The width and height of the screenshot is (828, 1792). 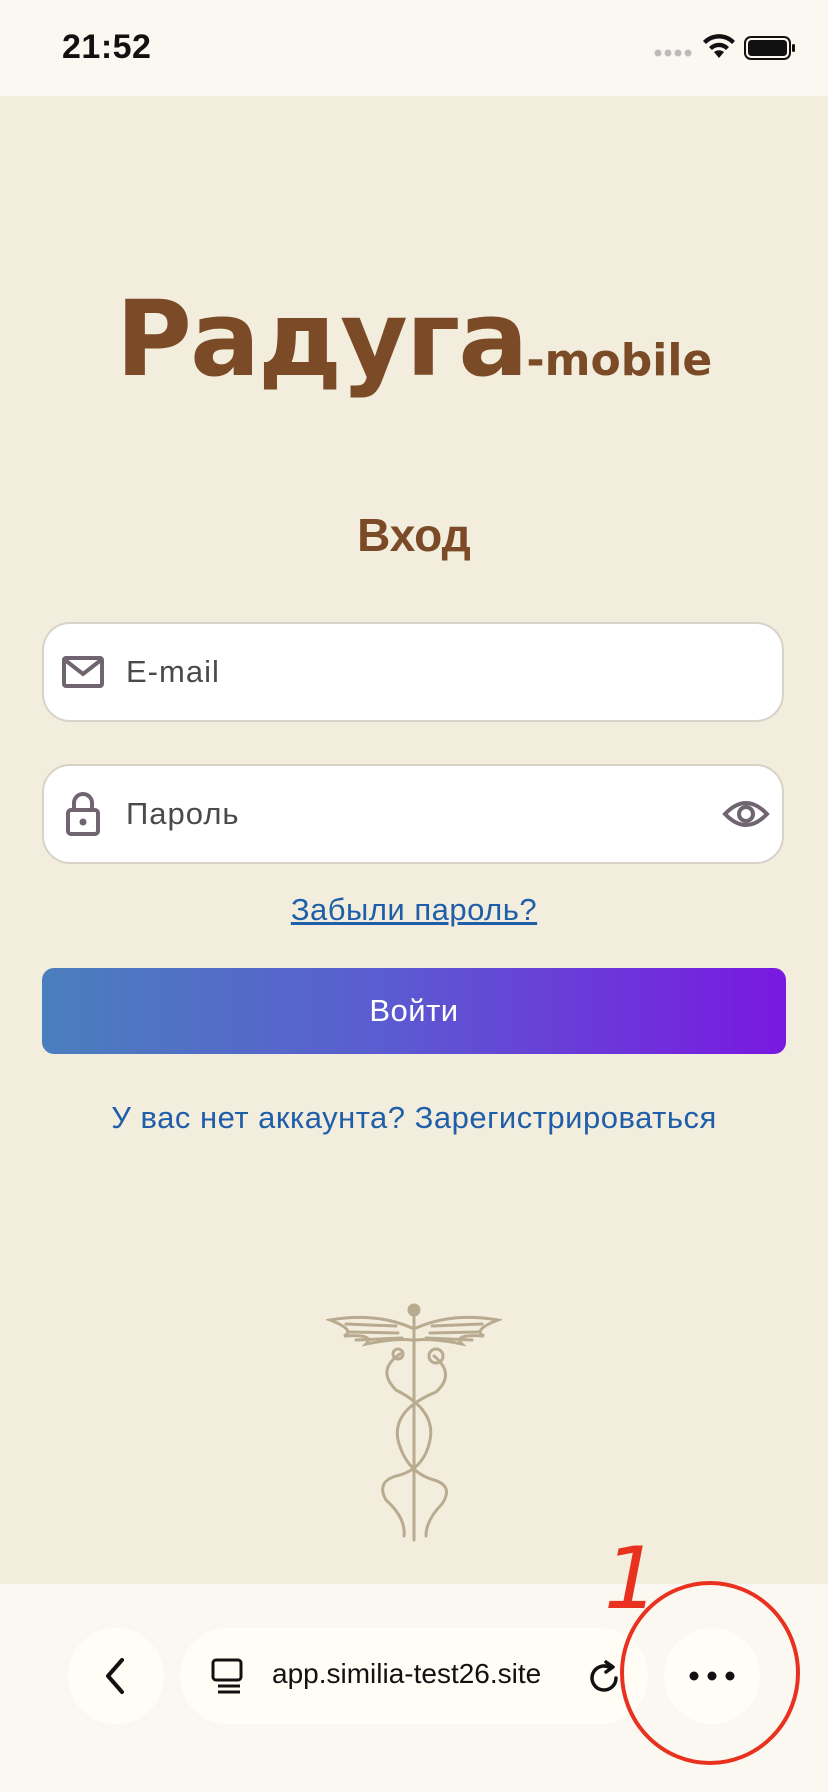 I want to click on ellipsis-icon, so click(x=712, y=1676).